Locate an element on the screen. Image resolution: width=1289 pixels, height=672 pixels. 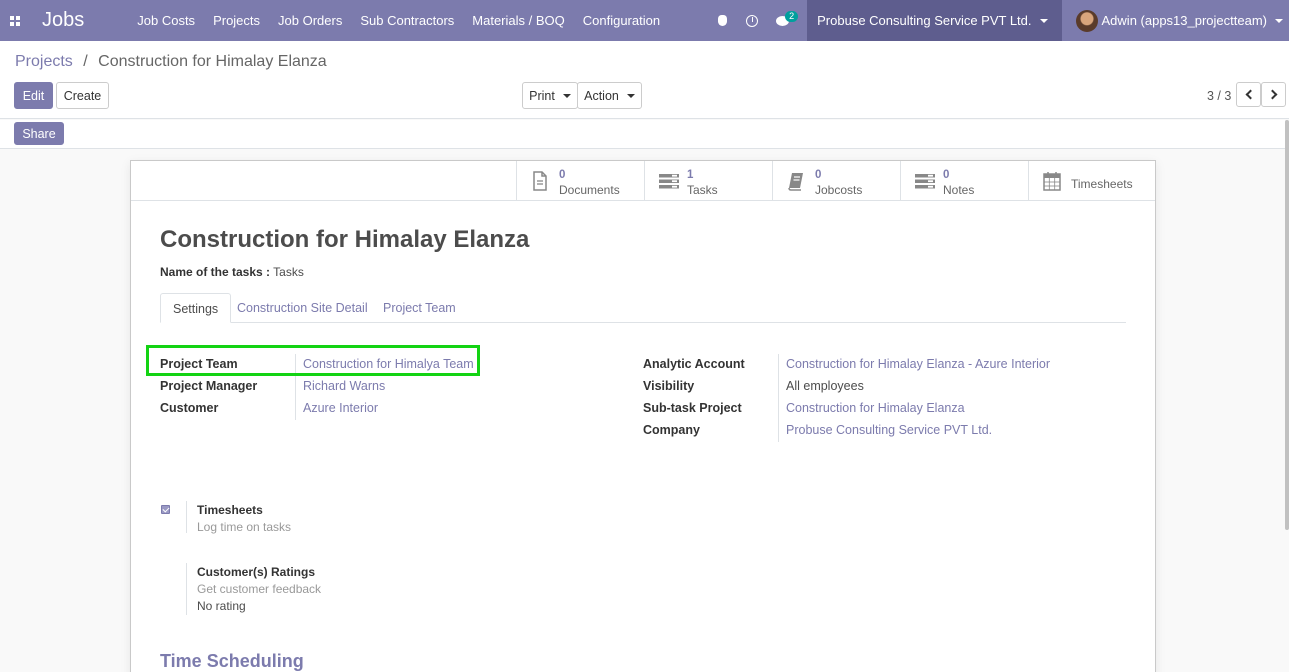
print-dropdown: Print is located at coordinates (550, 95).